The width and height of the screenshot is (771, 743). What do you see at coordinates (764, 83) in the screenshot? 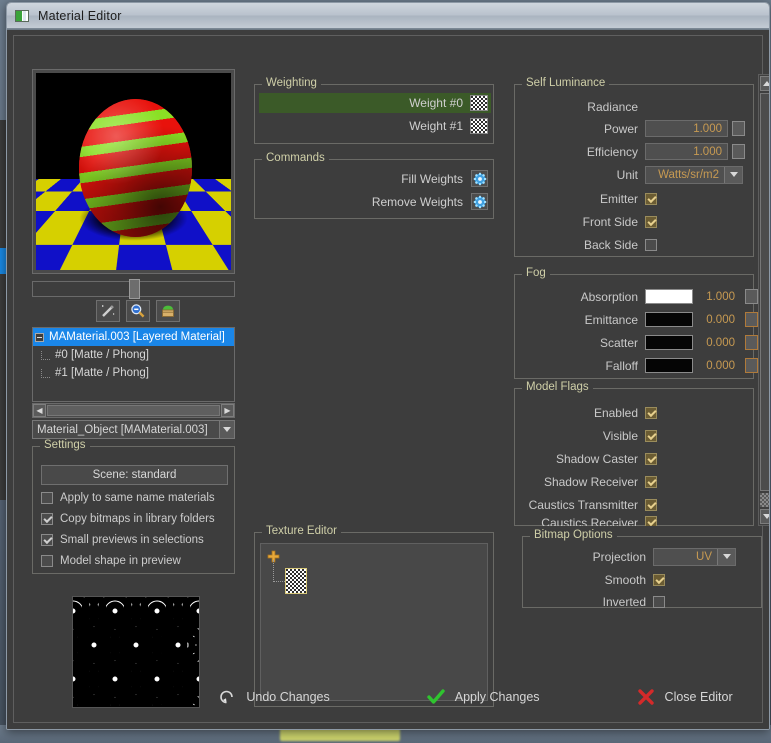
I see `scroll-up-icon` at bounding box center [764, 83].